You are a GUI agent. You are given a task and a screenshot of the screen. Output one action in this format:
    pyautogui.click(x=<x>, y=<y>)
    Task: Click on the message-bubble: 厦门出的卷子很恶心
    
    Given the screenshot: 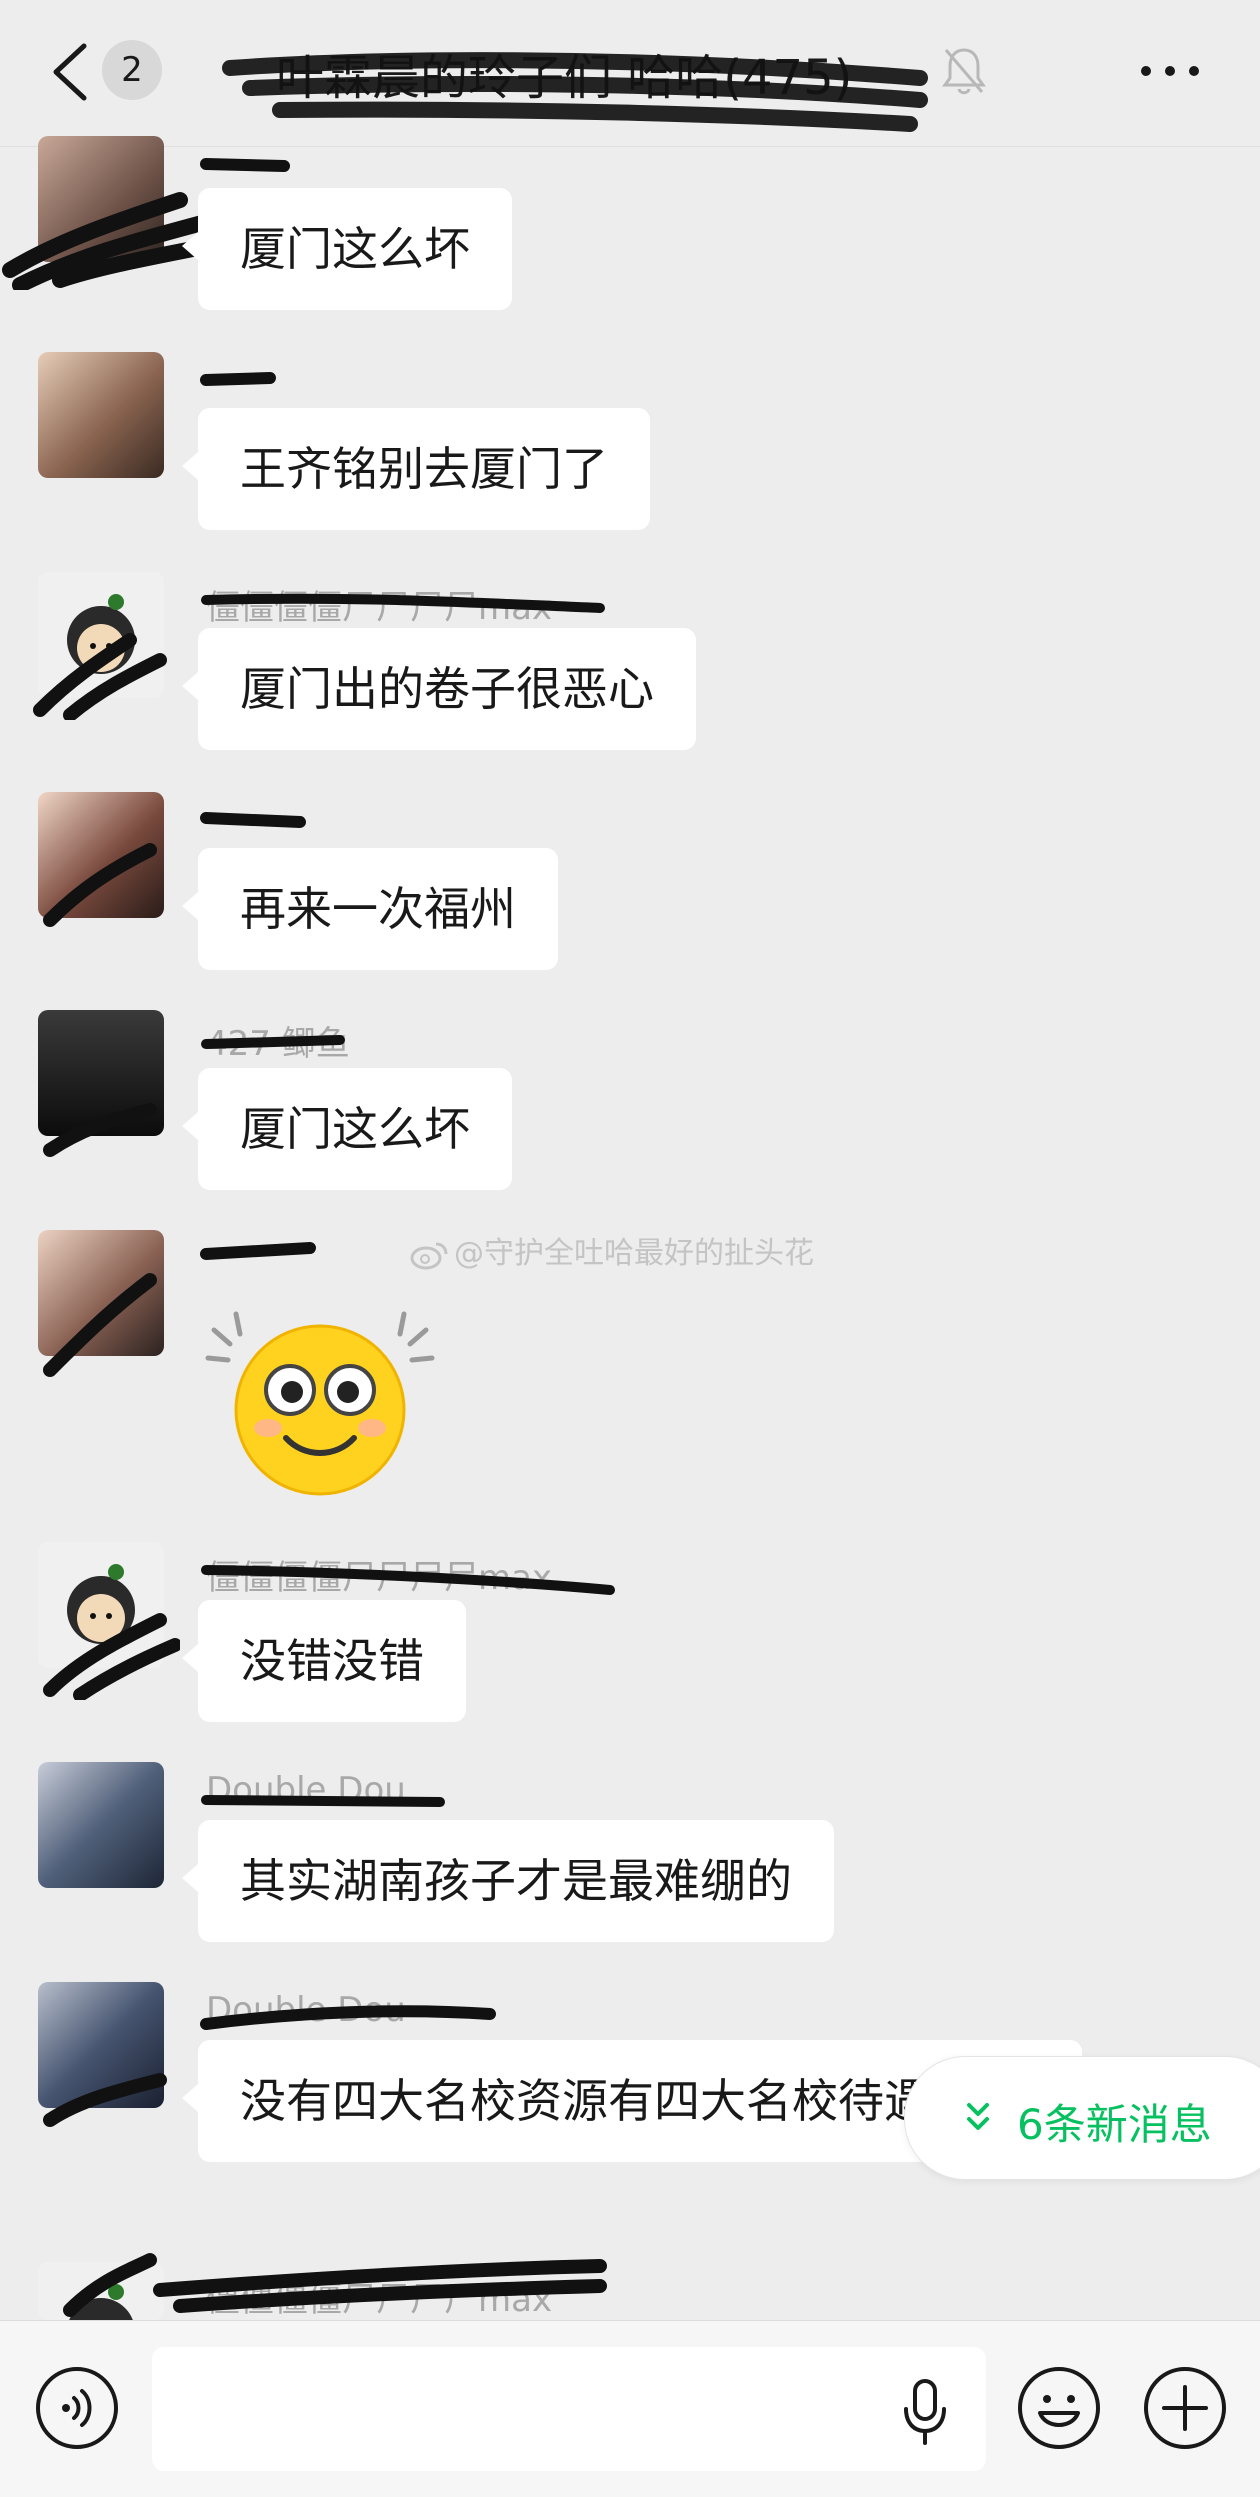 What is the action you would take?
    pyautogui.click(x=439, y=689)
    